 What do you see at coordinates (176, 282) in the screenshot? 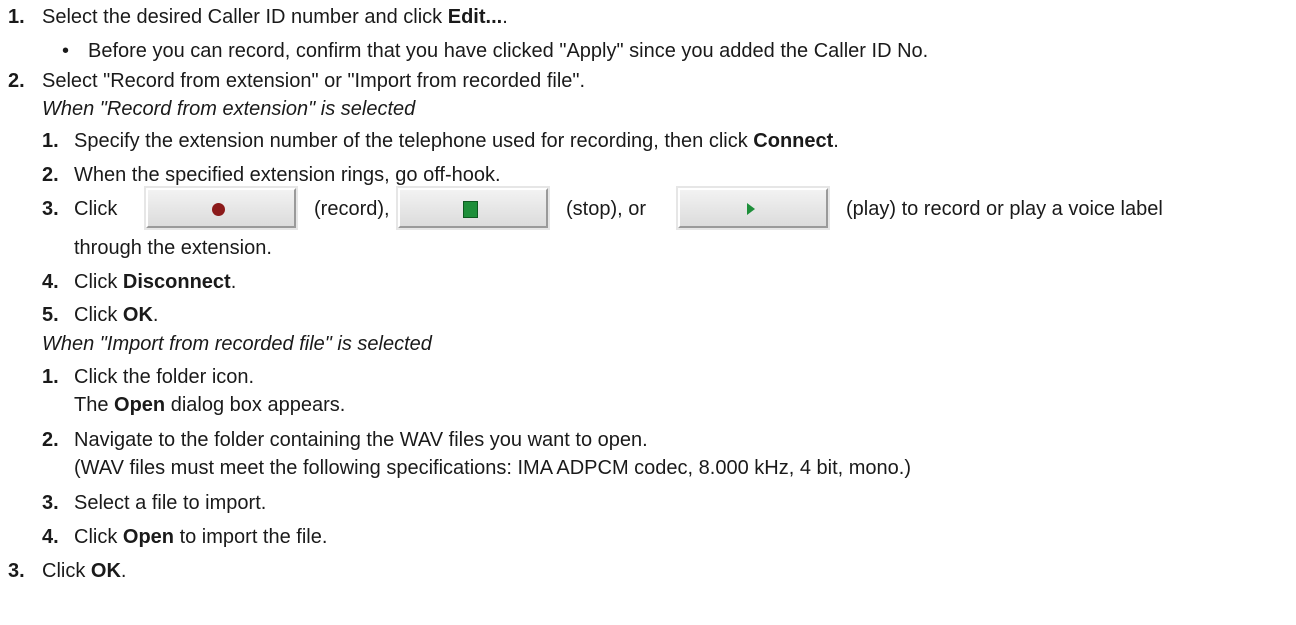
I see `disconnect-button-reference: Disconnect` at bounding box center [176, 282].